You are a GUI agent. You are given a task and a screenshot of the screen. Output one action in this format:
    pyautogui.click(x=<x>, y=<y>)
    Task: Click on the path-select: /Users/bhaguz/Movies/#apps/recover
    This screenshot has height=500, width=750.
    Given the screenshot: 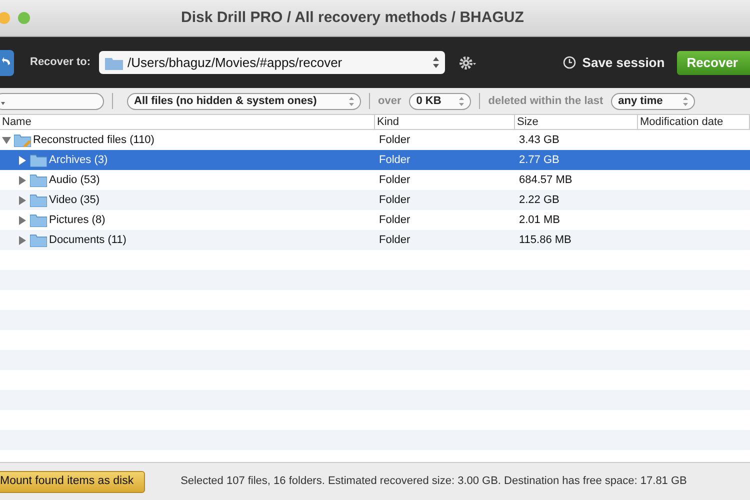 What is the action you would take?
    pyautogui.click(x=271, y=62)
    